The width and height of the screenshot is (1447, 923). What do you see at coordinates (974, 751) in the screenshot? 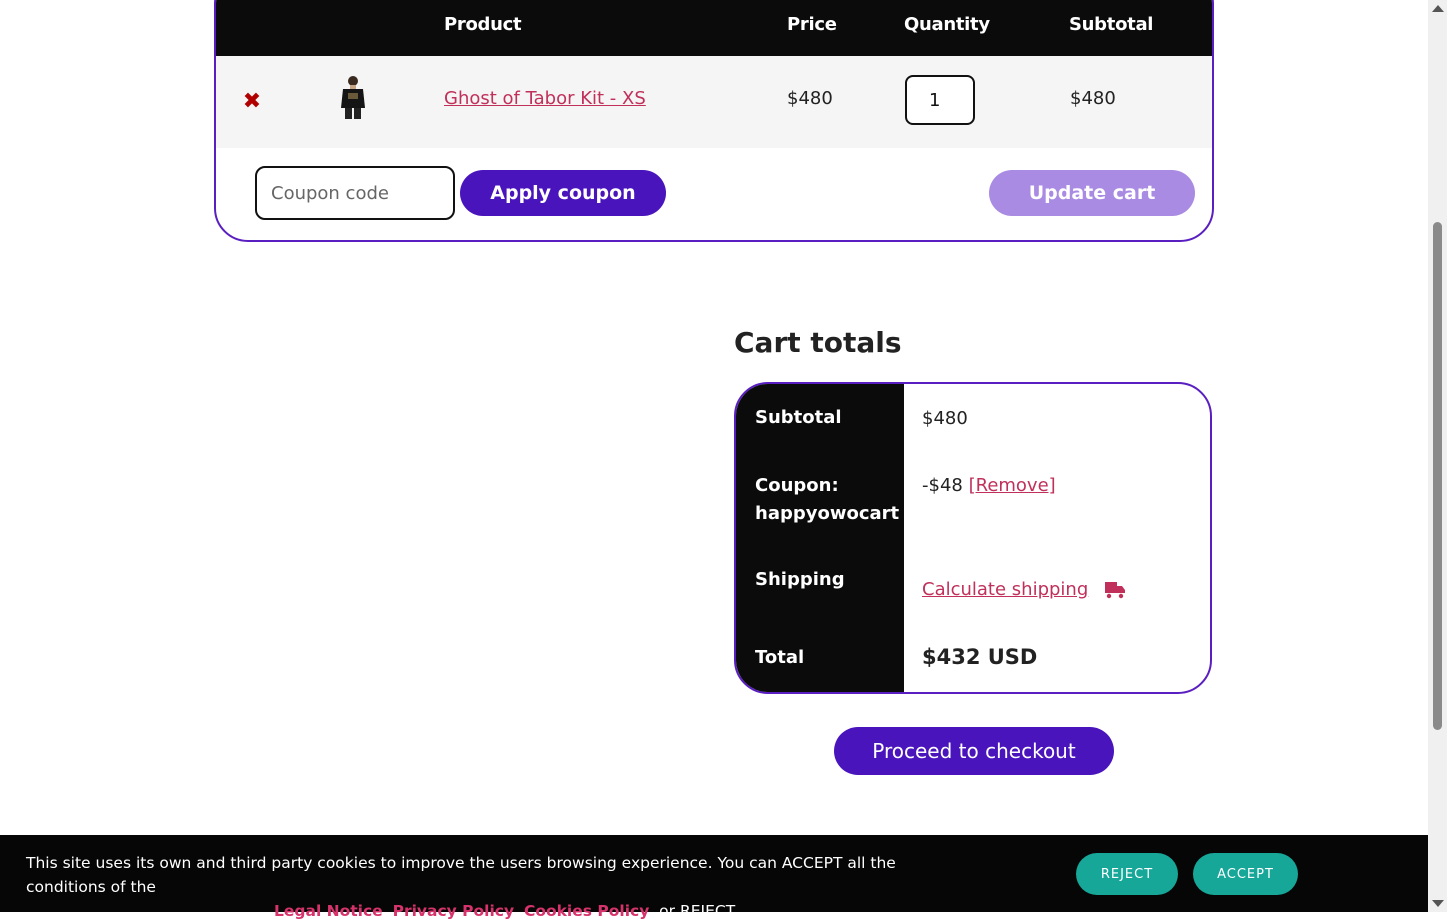
I see `proceed-to-checkout-button: Proceed to checkout` at bounding box center [974, 751].